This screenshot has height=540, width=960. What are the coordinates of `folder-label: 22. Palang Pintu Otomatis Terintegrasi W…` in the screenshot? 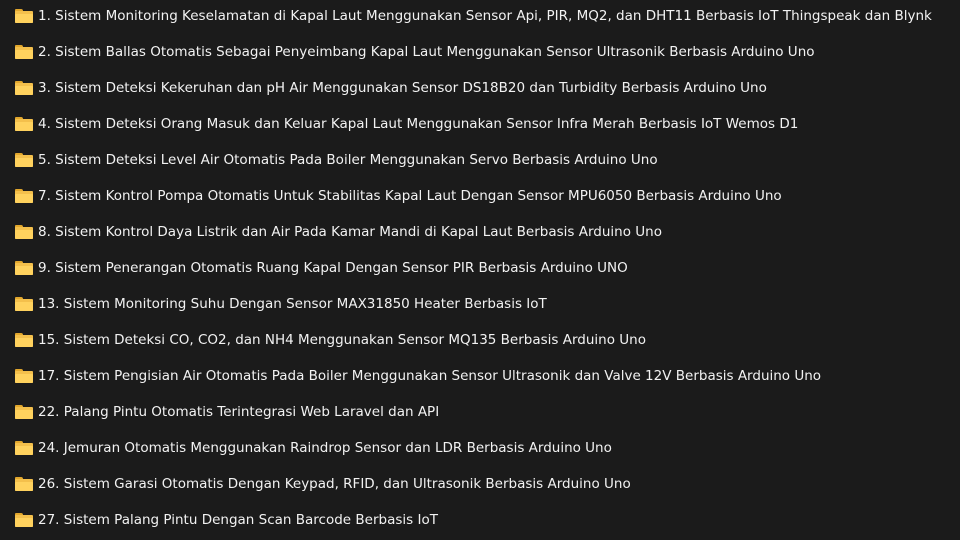 It's located at (239, 412).